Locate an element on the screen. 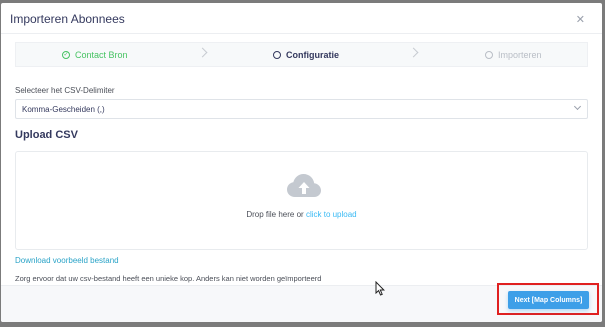 The height and width of the screenshot is (327, 605). step-contact-bron: ✓ Contact Bron is located at coordinates (95, 54).